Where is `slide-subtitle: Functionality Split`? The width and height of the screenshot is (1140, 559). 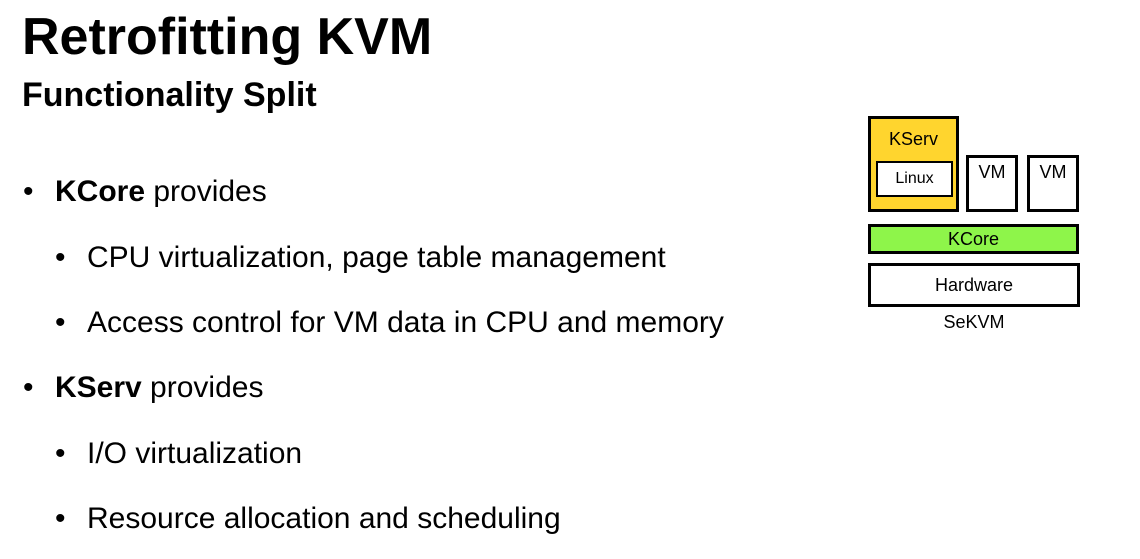 slide-subtitle: Functionality Split is located at coordinates (169, 95).